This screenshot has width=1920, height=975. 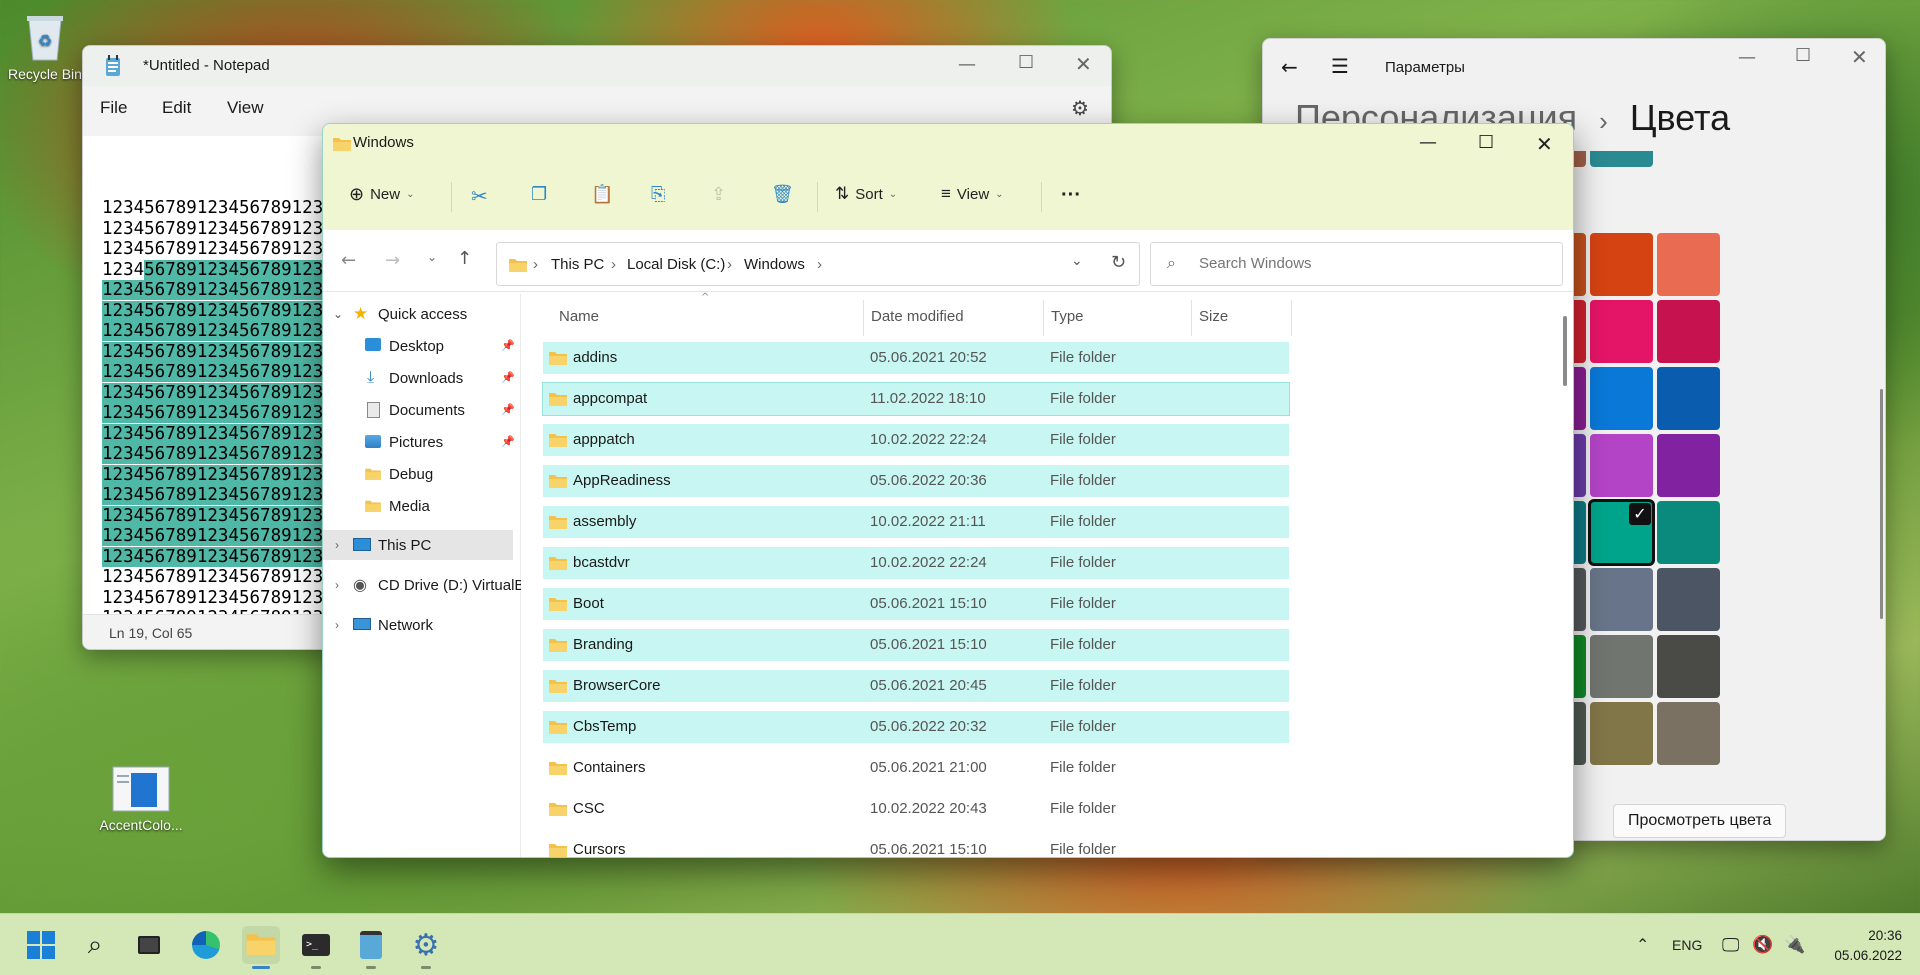 I want to click on column-header-name: Name, so click(x=579, y=316).